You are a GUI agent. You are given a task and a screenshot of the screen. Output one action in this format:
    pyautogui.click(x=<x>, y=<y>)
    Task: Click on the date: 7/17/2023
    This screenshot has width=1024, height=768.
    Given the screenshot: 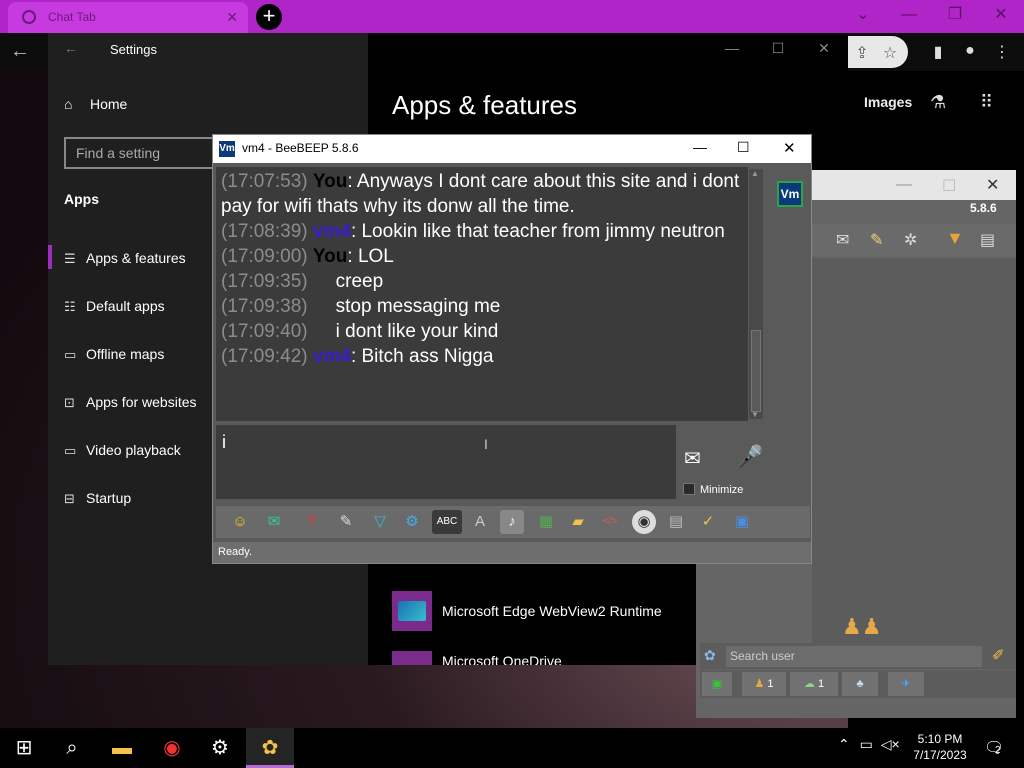 What is the action you would take?
    pyautogui.click(x=940, y=755)
    